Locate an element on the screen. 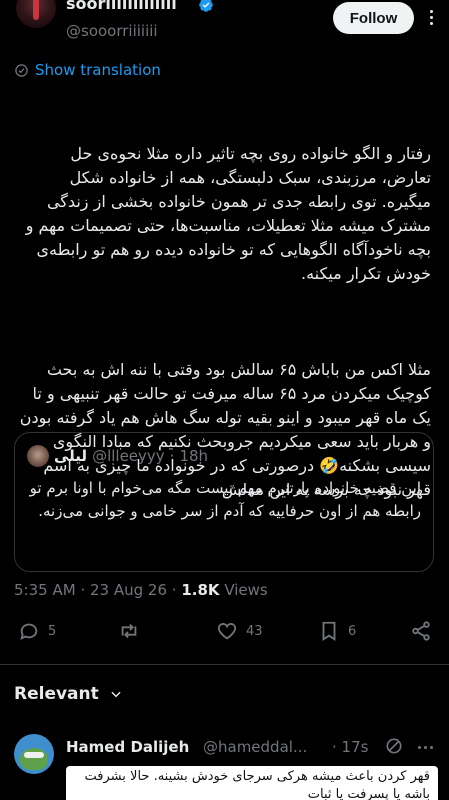 This screenshot has height=800, width=449. share-icon is located at coordinates (421, 631).